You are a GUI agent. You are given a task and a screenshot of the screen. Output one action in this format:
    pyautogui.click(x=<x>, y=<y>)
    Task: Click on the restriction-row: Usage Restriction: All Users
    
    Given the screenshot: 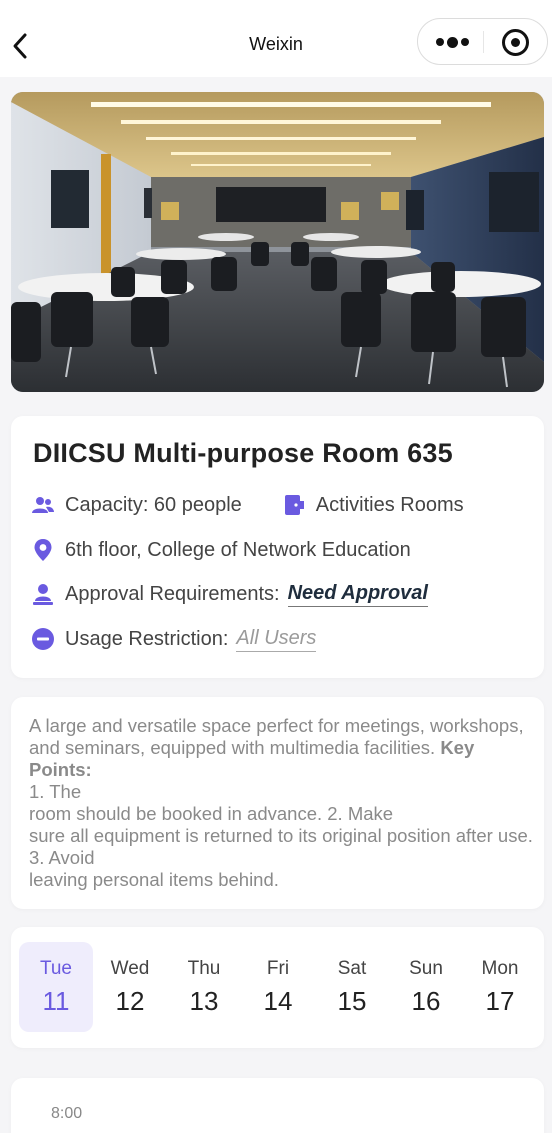 What is the action you would take?
    pyautogui.click(x=174, y=639)
    